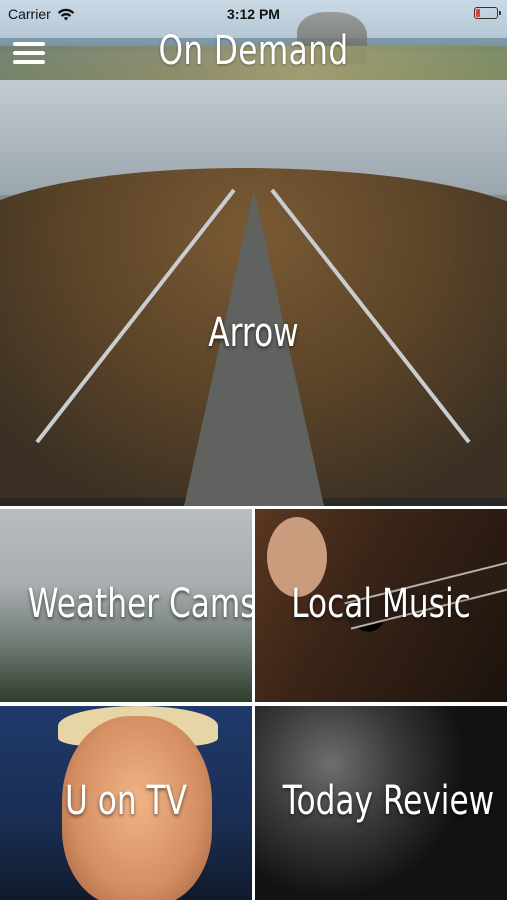 The height and width of the screenshot is (900, 507). I want to click on page-title: On Demand, so click(253, 51).